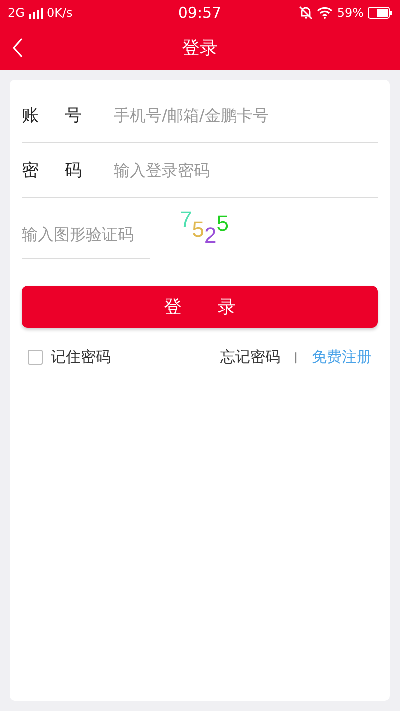 This screenshot has width=400, height=711. Describe the element at coordinates (52, 115) in the screenshot. I see `field-label: 账 号` at that location.